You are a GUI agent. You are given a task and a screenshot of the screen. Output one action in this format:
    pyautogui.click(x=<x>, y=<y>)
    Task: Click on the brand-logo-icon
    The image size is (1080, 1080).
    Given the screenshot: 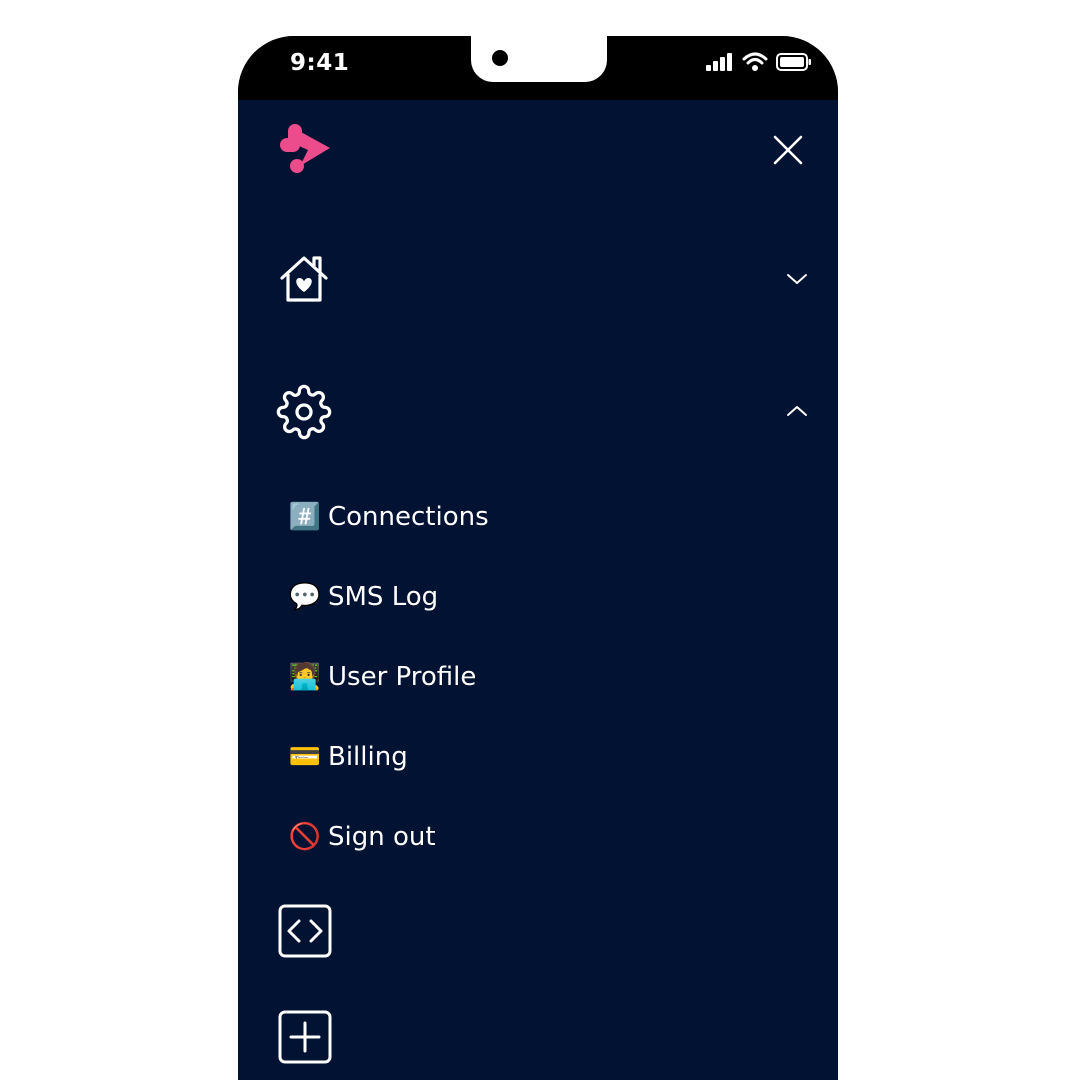 What is the action you would take?
    pyautogui.click(x=305, y=148)
    